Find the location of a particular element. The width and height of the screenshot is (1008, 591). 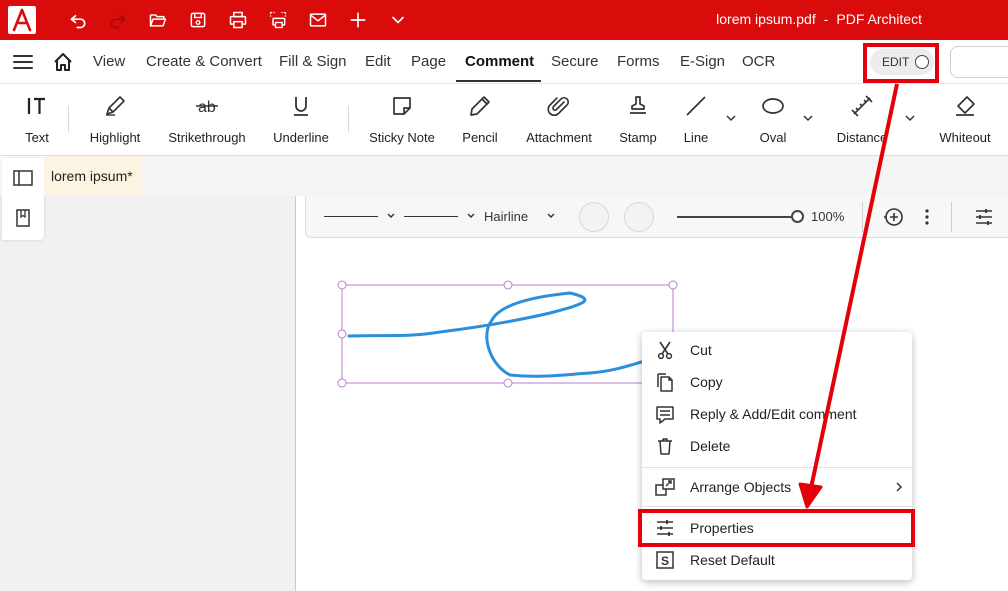

menu-page: Page is located at coordinates (428, 61).